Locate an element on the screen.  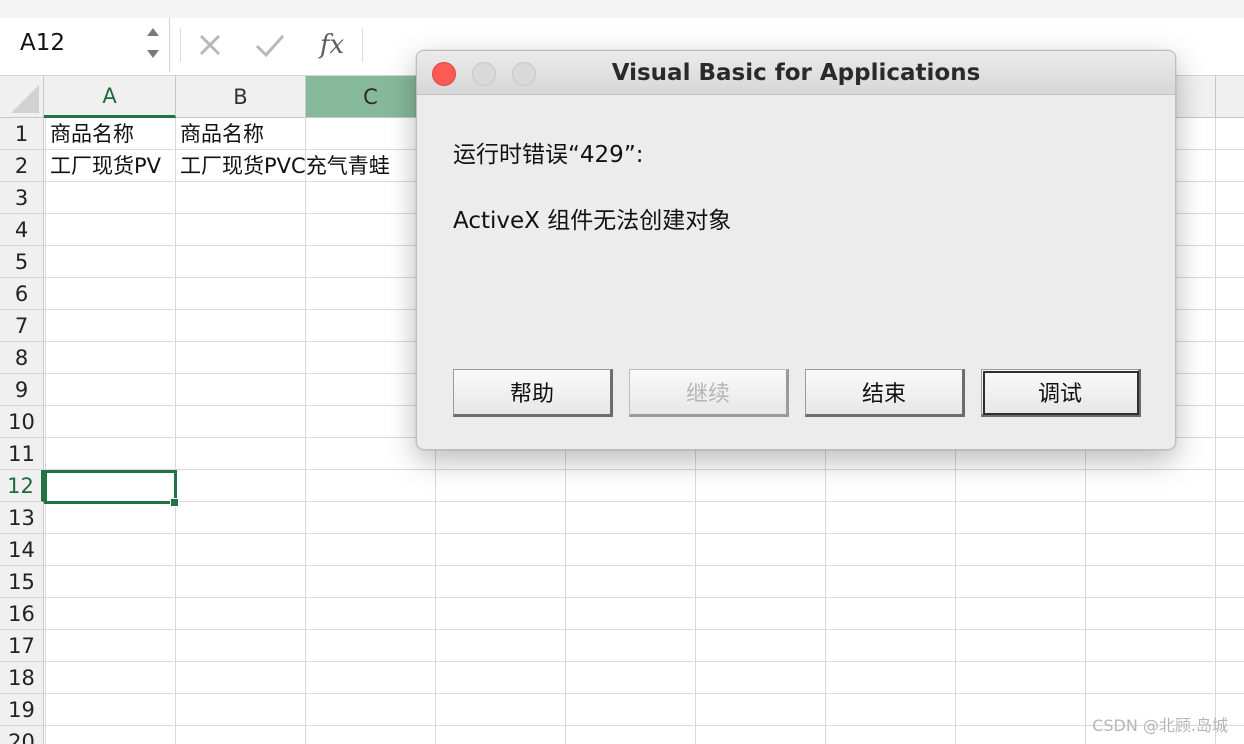
row-header: 1 is located at coordinates (22, 134).